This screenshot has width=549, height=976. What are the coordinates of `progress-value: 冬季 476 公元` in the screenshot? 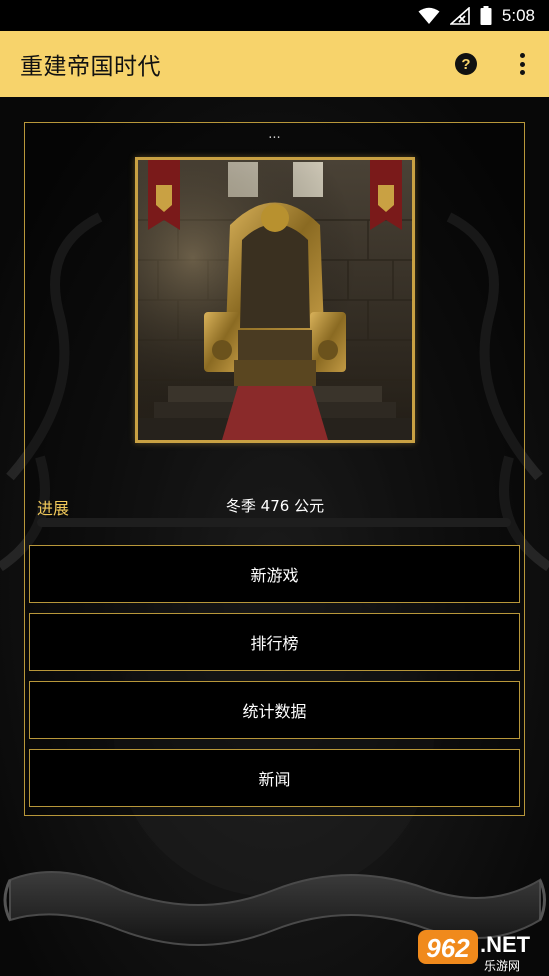 It's located at (275, 506).